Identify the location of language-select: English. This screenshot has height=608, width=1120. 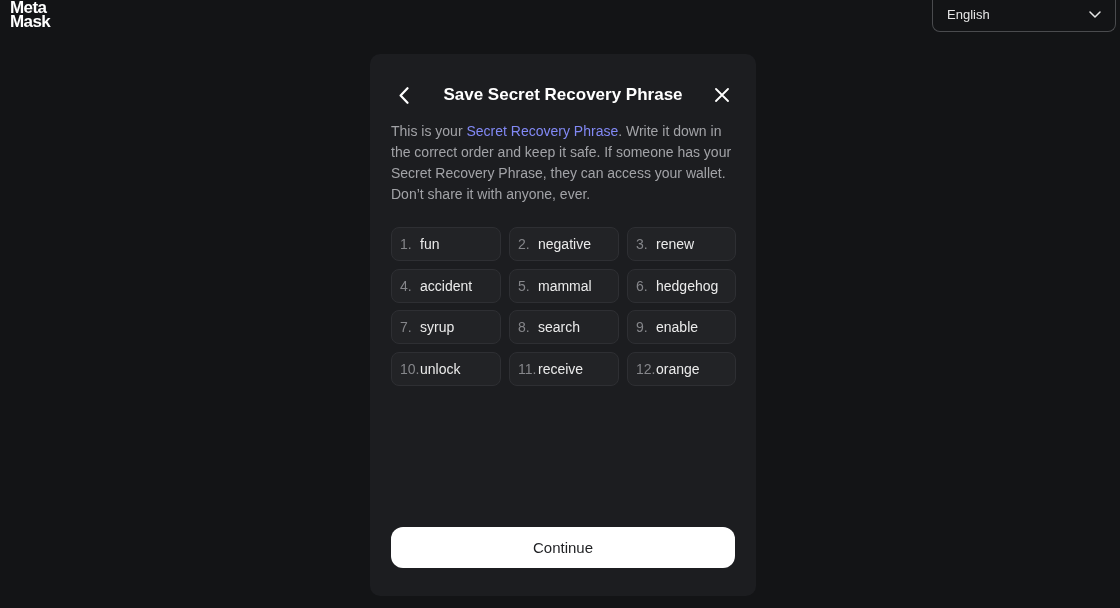
(1024, 16).